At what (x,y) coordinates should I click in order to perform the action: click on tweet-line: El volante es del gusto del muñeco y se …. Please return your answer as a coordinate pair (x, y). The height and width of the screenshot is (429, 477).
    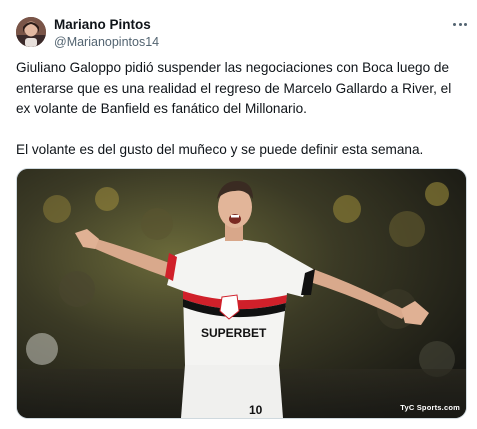
    Looking at the image, I should click on (220, 149).